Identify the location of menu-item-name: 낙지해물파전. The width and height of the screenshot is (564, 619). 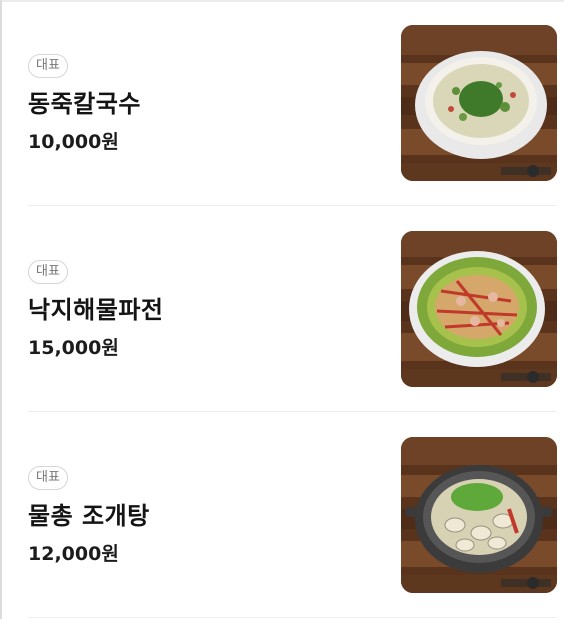
(96, 310).